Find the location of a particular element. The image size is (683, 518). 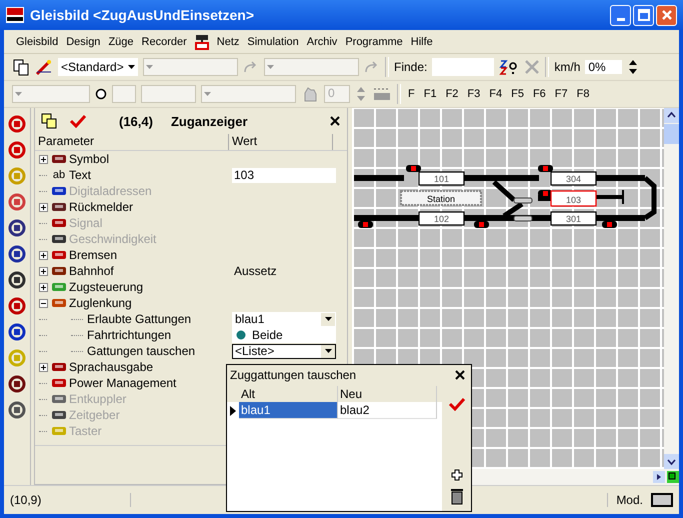

menu-item: Archiv is located at coordinates (322, 42).